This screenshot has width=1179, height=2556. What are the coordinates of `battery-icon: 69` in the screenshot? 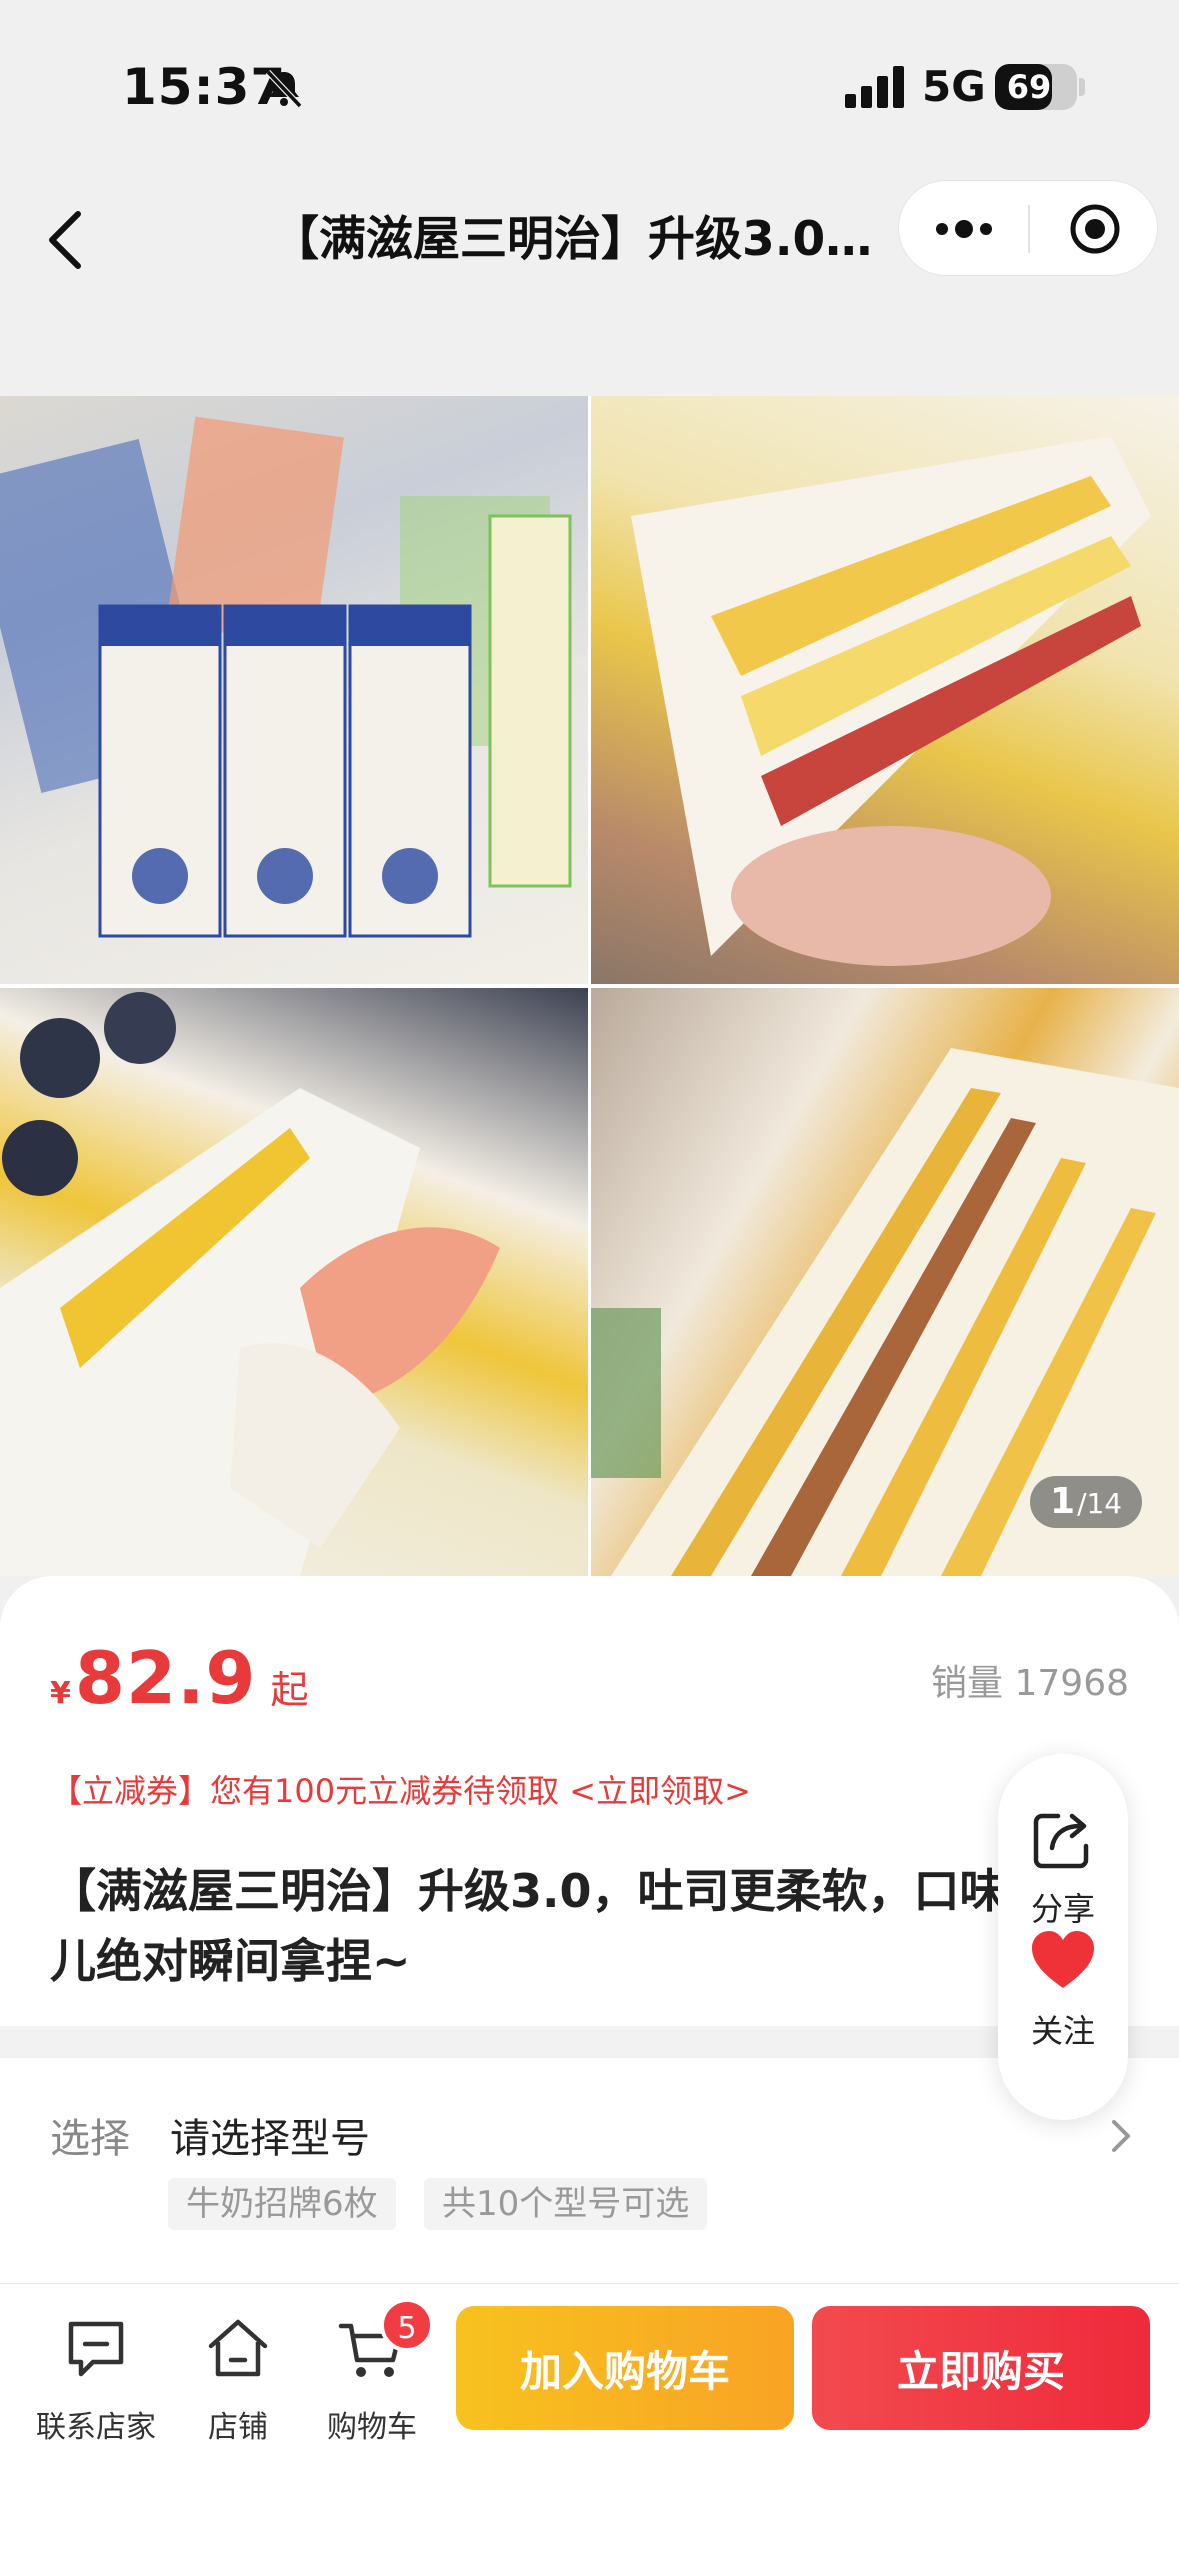 It's located at (1036, 87).